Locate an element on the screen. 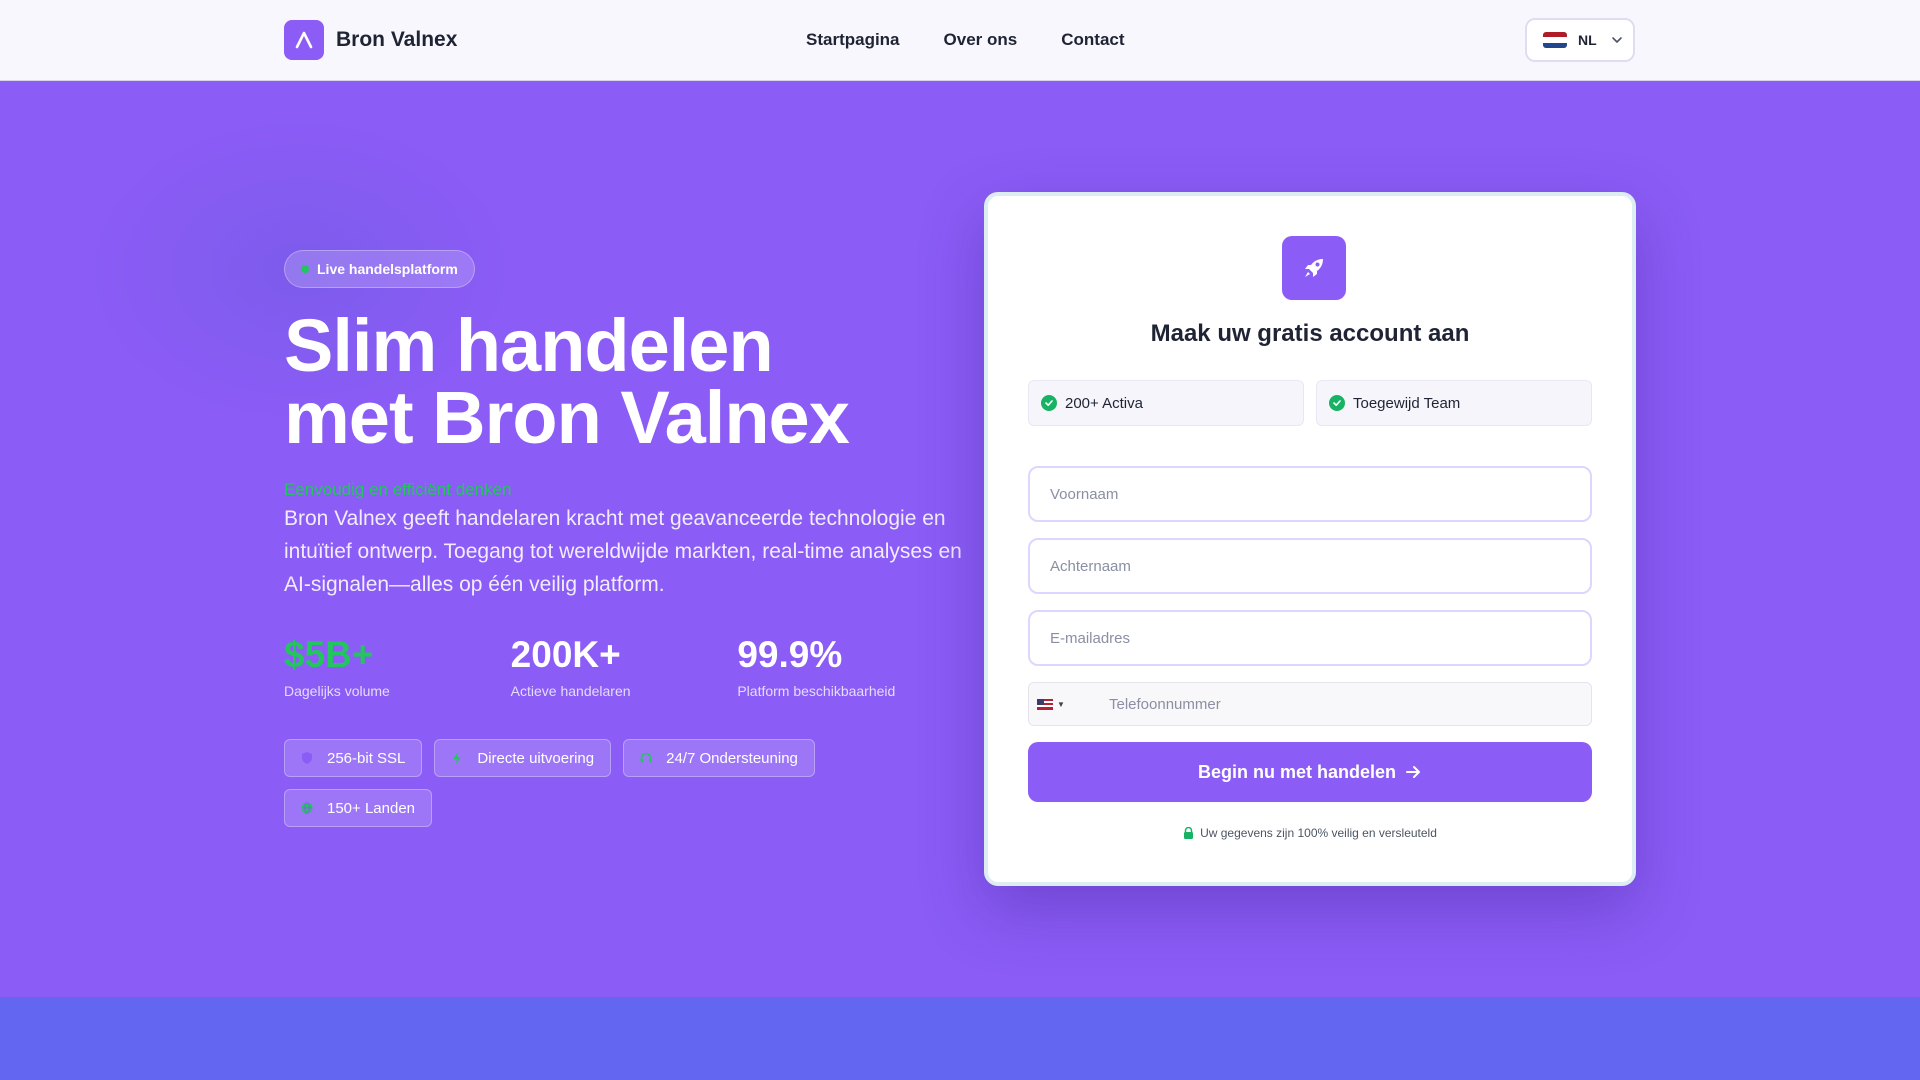 This screenshot has width=1920, height=1080. email-input is located at coordinates (1310, 638).